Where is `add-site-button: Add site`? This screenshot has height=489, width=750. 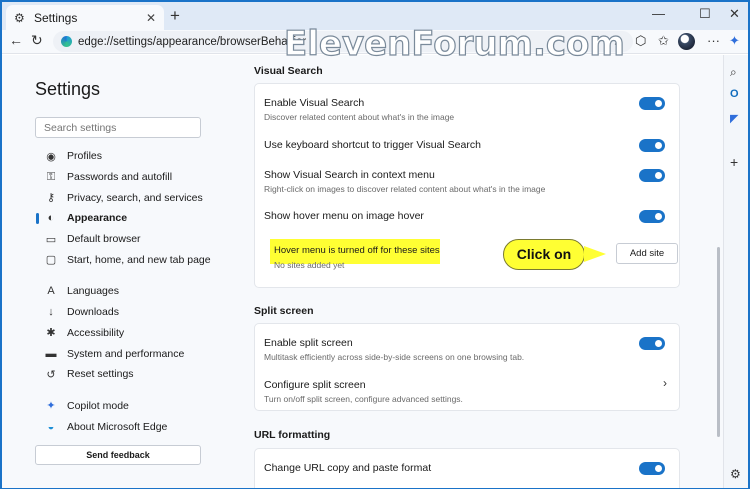
add-site-button: Add site is located at coordinates (647, 253).